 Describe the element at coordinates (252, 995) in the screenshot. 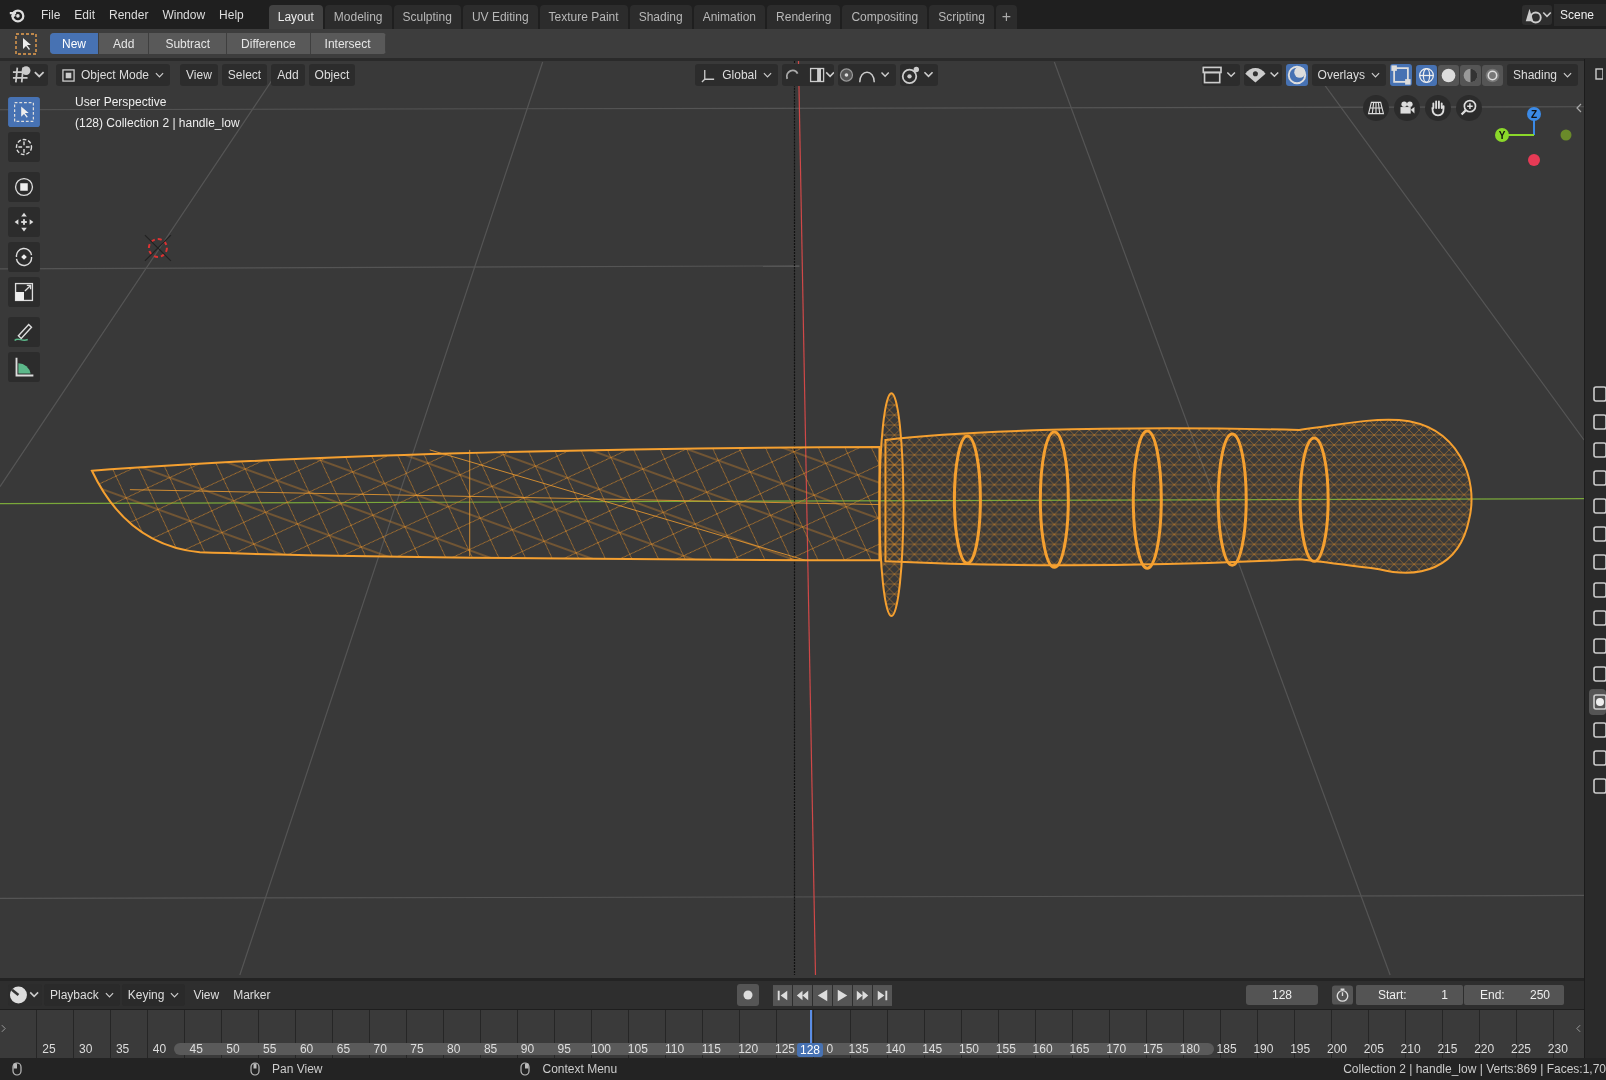

I see `timeline-menu: Marker` at that location.